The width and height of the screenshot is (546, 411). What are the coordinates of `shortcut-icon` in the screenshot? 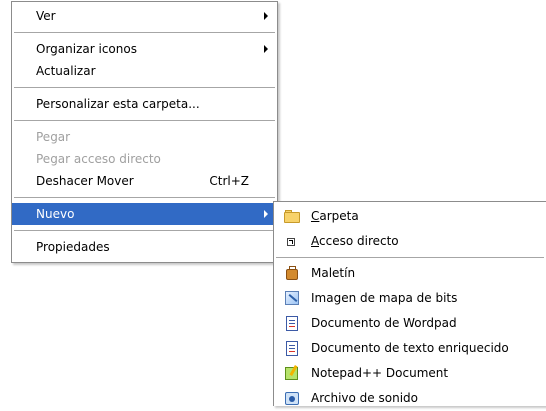 It's located at (292, 241).